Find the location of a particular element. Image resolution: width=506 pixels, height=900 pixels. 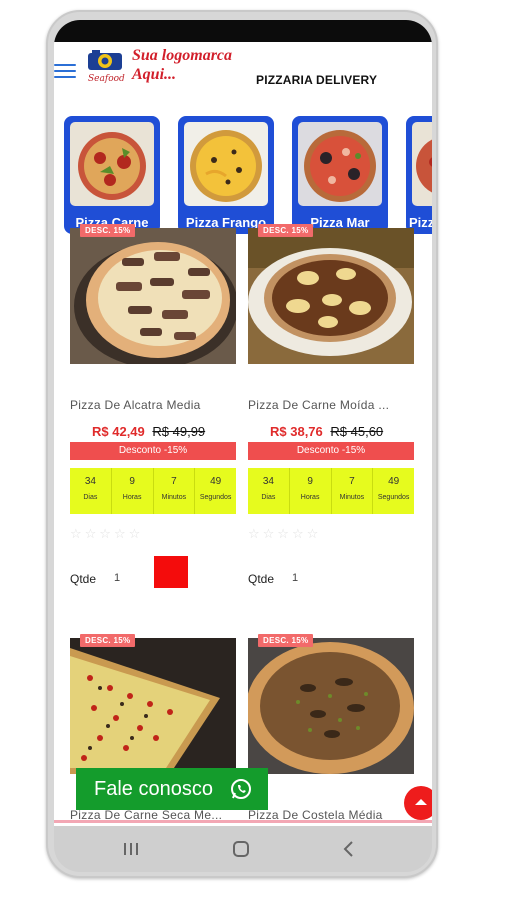

category-card-pizza-mar: Pizza Mar is located at coordinates (340, 175).